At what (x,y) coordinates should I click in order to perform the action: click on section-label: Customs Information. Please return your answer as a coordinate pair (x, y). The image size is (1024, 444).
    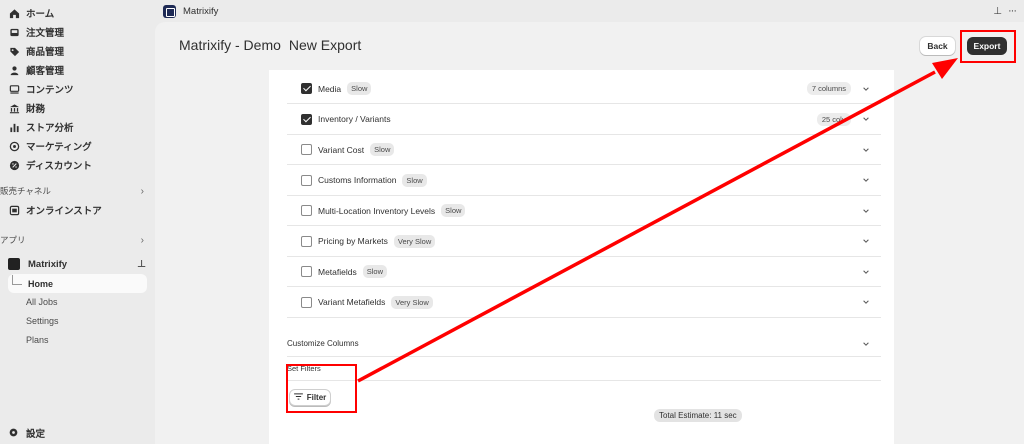
    Looking at the image, I should click on (357, 180).